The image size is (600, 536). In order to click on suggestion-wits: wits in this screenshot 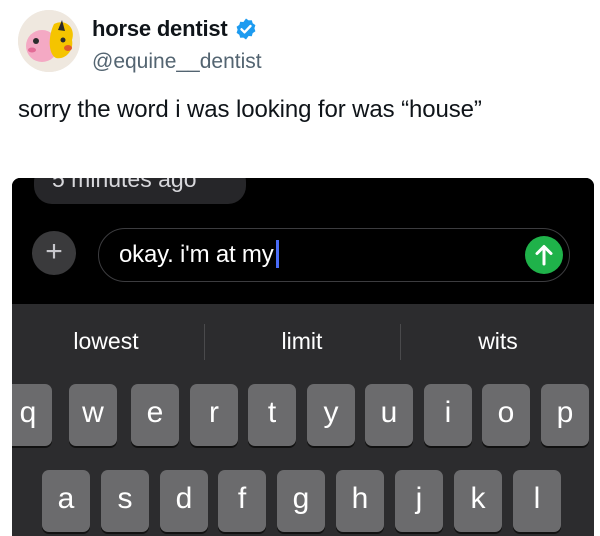, I will do `click(498, 341)`.